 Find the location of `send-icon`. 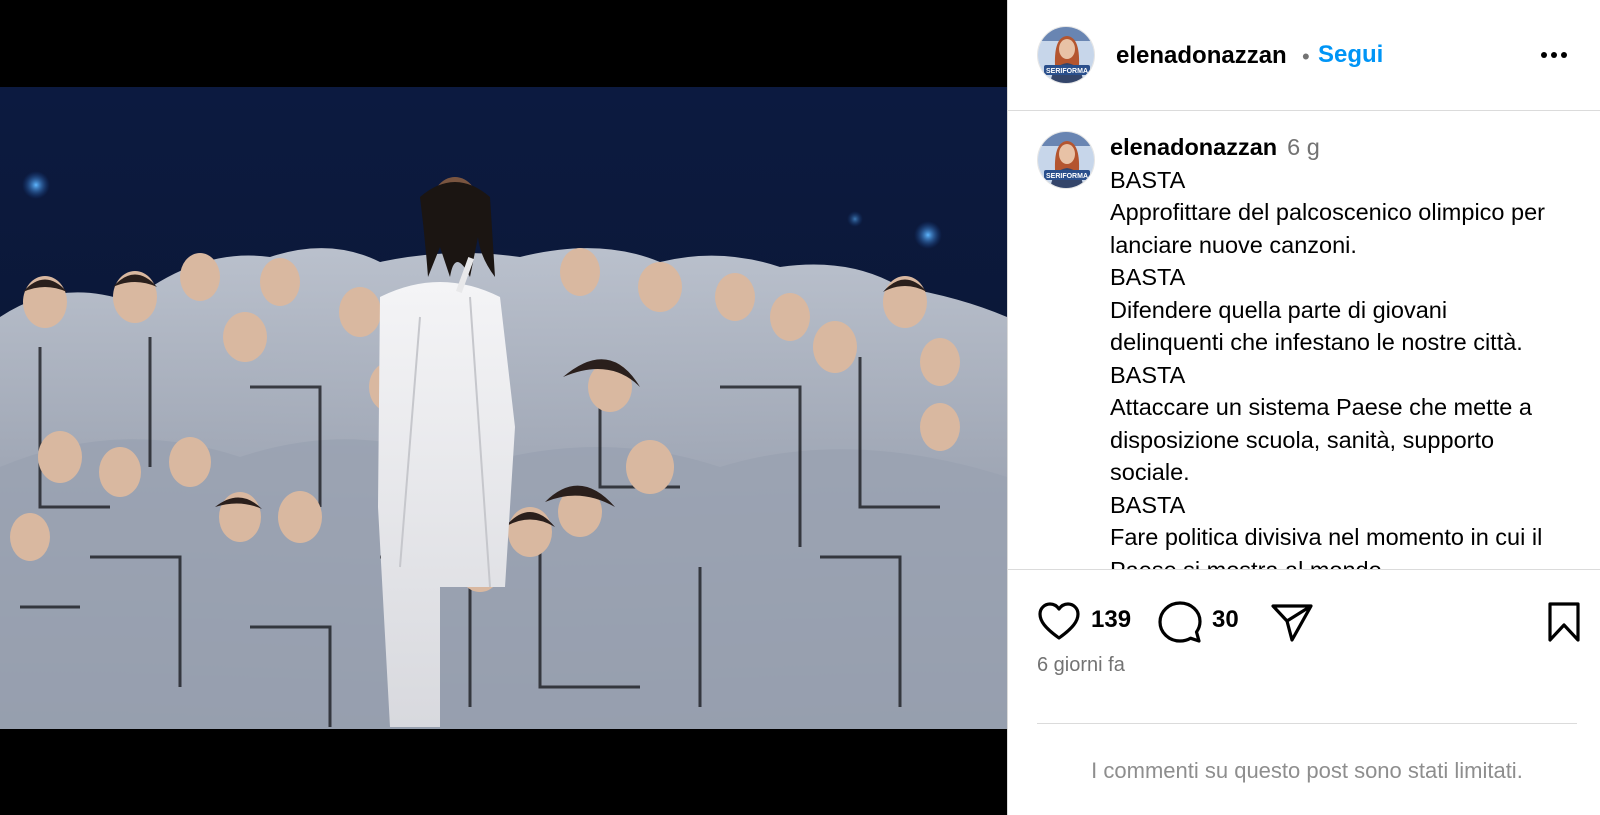

send-icon is located at coordinates (1292, 623).